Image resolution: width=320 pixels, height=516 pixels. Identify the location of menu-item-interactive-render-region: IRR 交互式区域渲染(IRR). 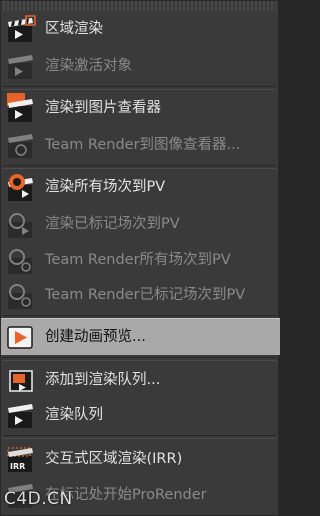
(140, 459).